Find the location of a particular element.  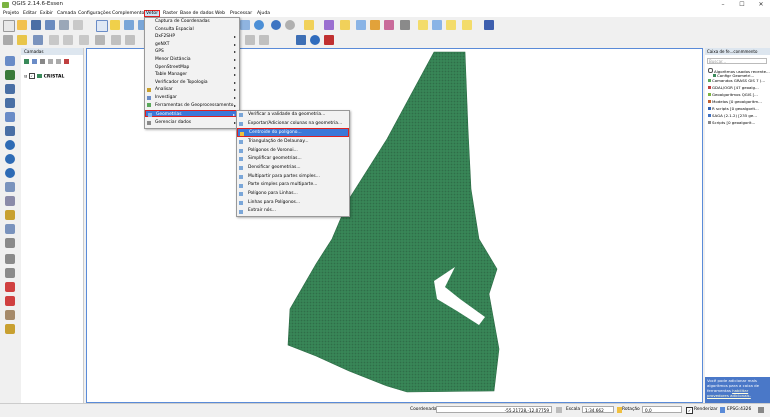

gear-icon is located at coordinates (290, 25).